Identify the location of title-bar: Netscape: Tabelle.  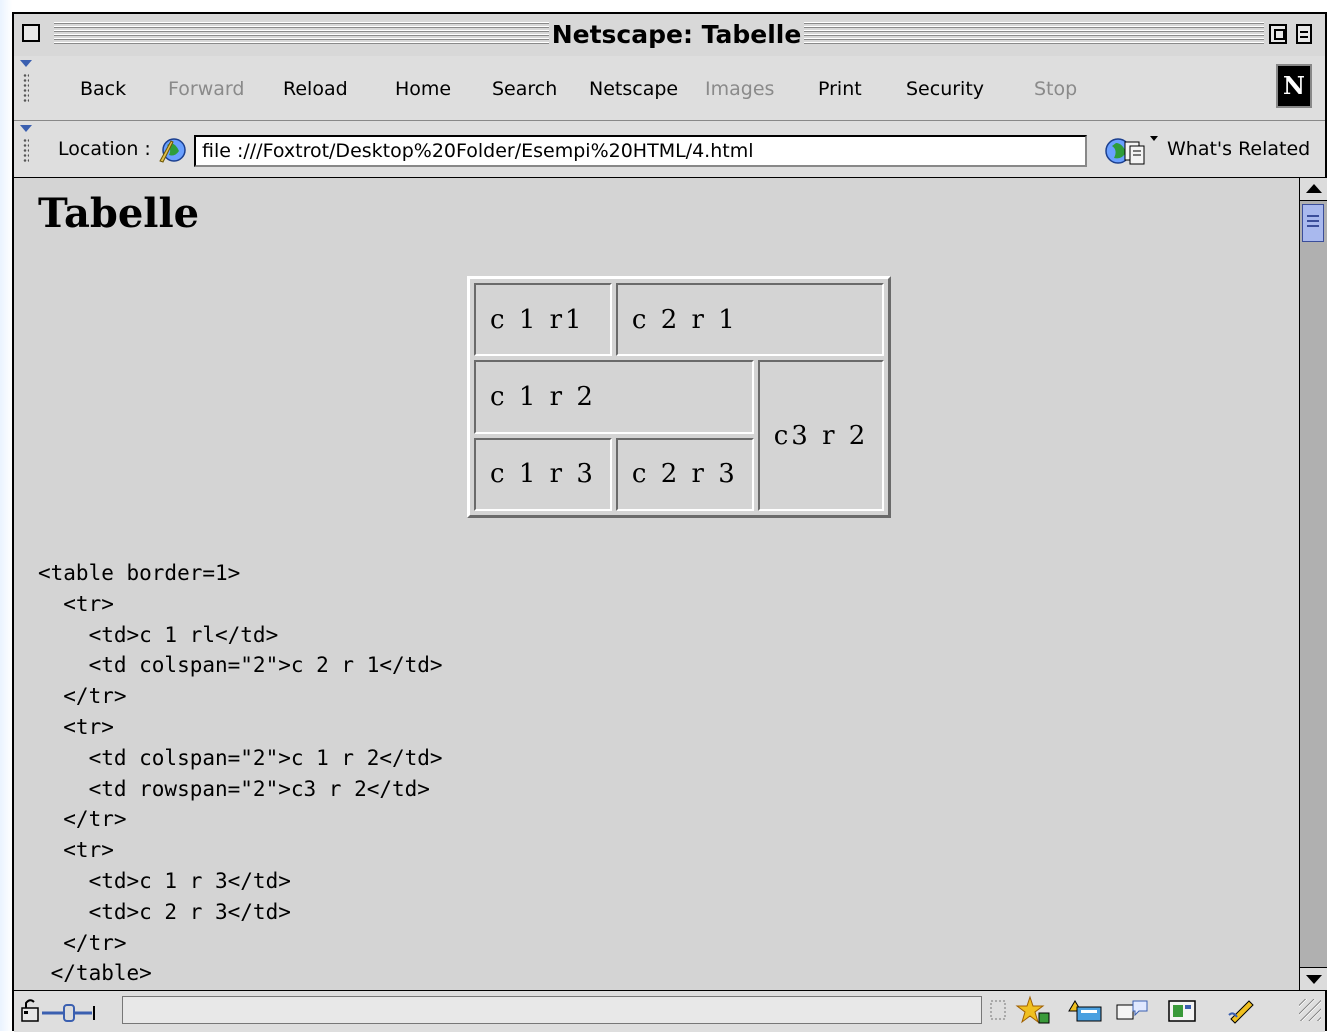
(669, 35).